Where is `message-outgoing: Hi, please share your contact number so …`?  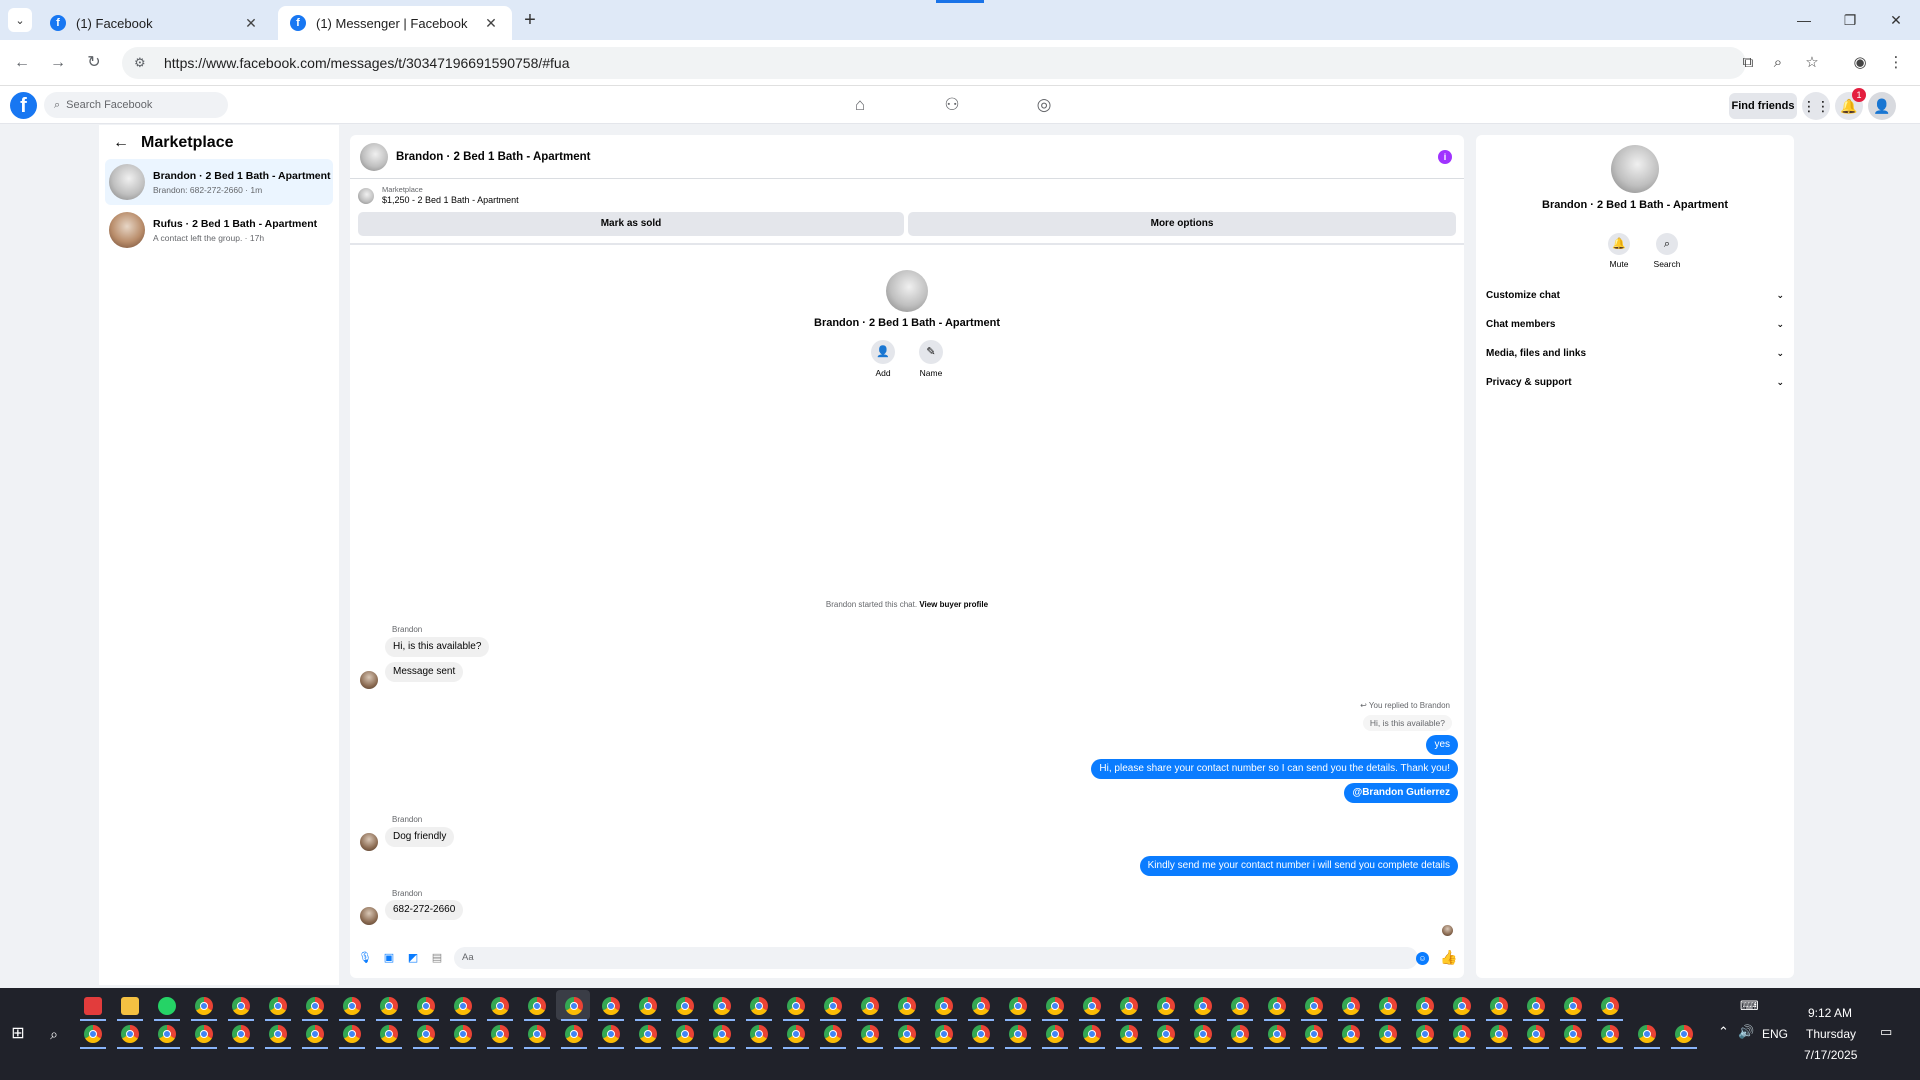 message-outgoing: Hi, please share your contact number so … is located at coordinates (1274, 769).